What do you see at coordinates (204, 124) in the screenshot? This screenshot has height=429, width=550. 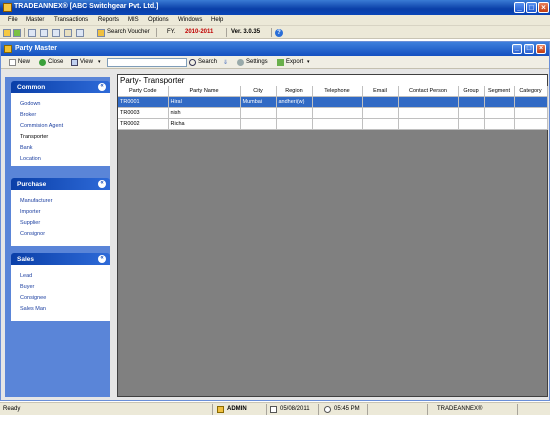 I see `table-cell: Richa` at bounding box center [204, 124].